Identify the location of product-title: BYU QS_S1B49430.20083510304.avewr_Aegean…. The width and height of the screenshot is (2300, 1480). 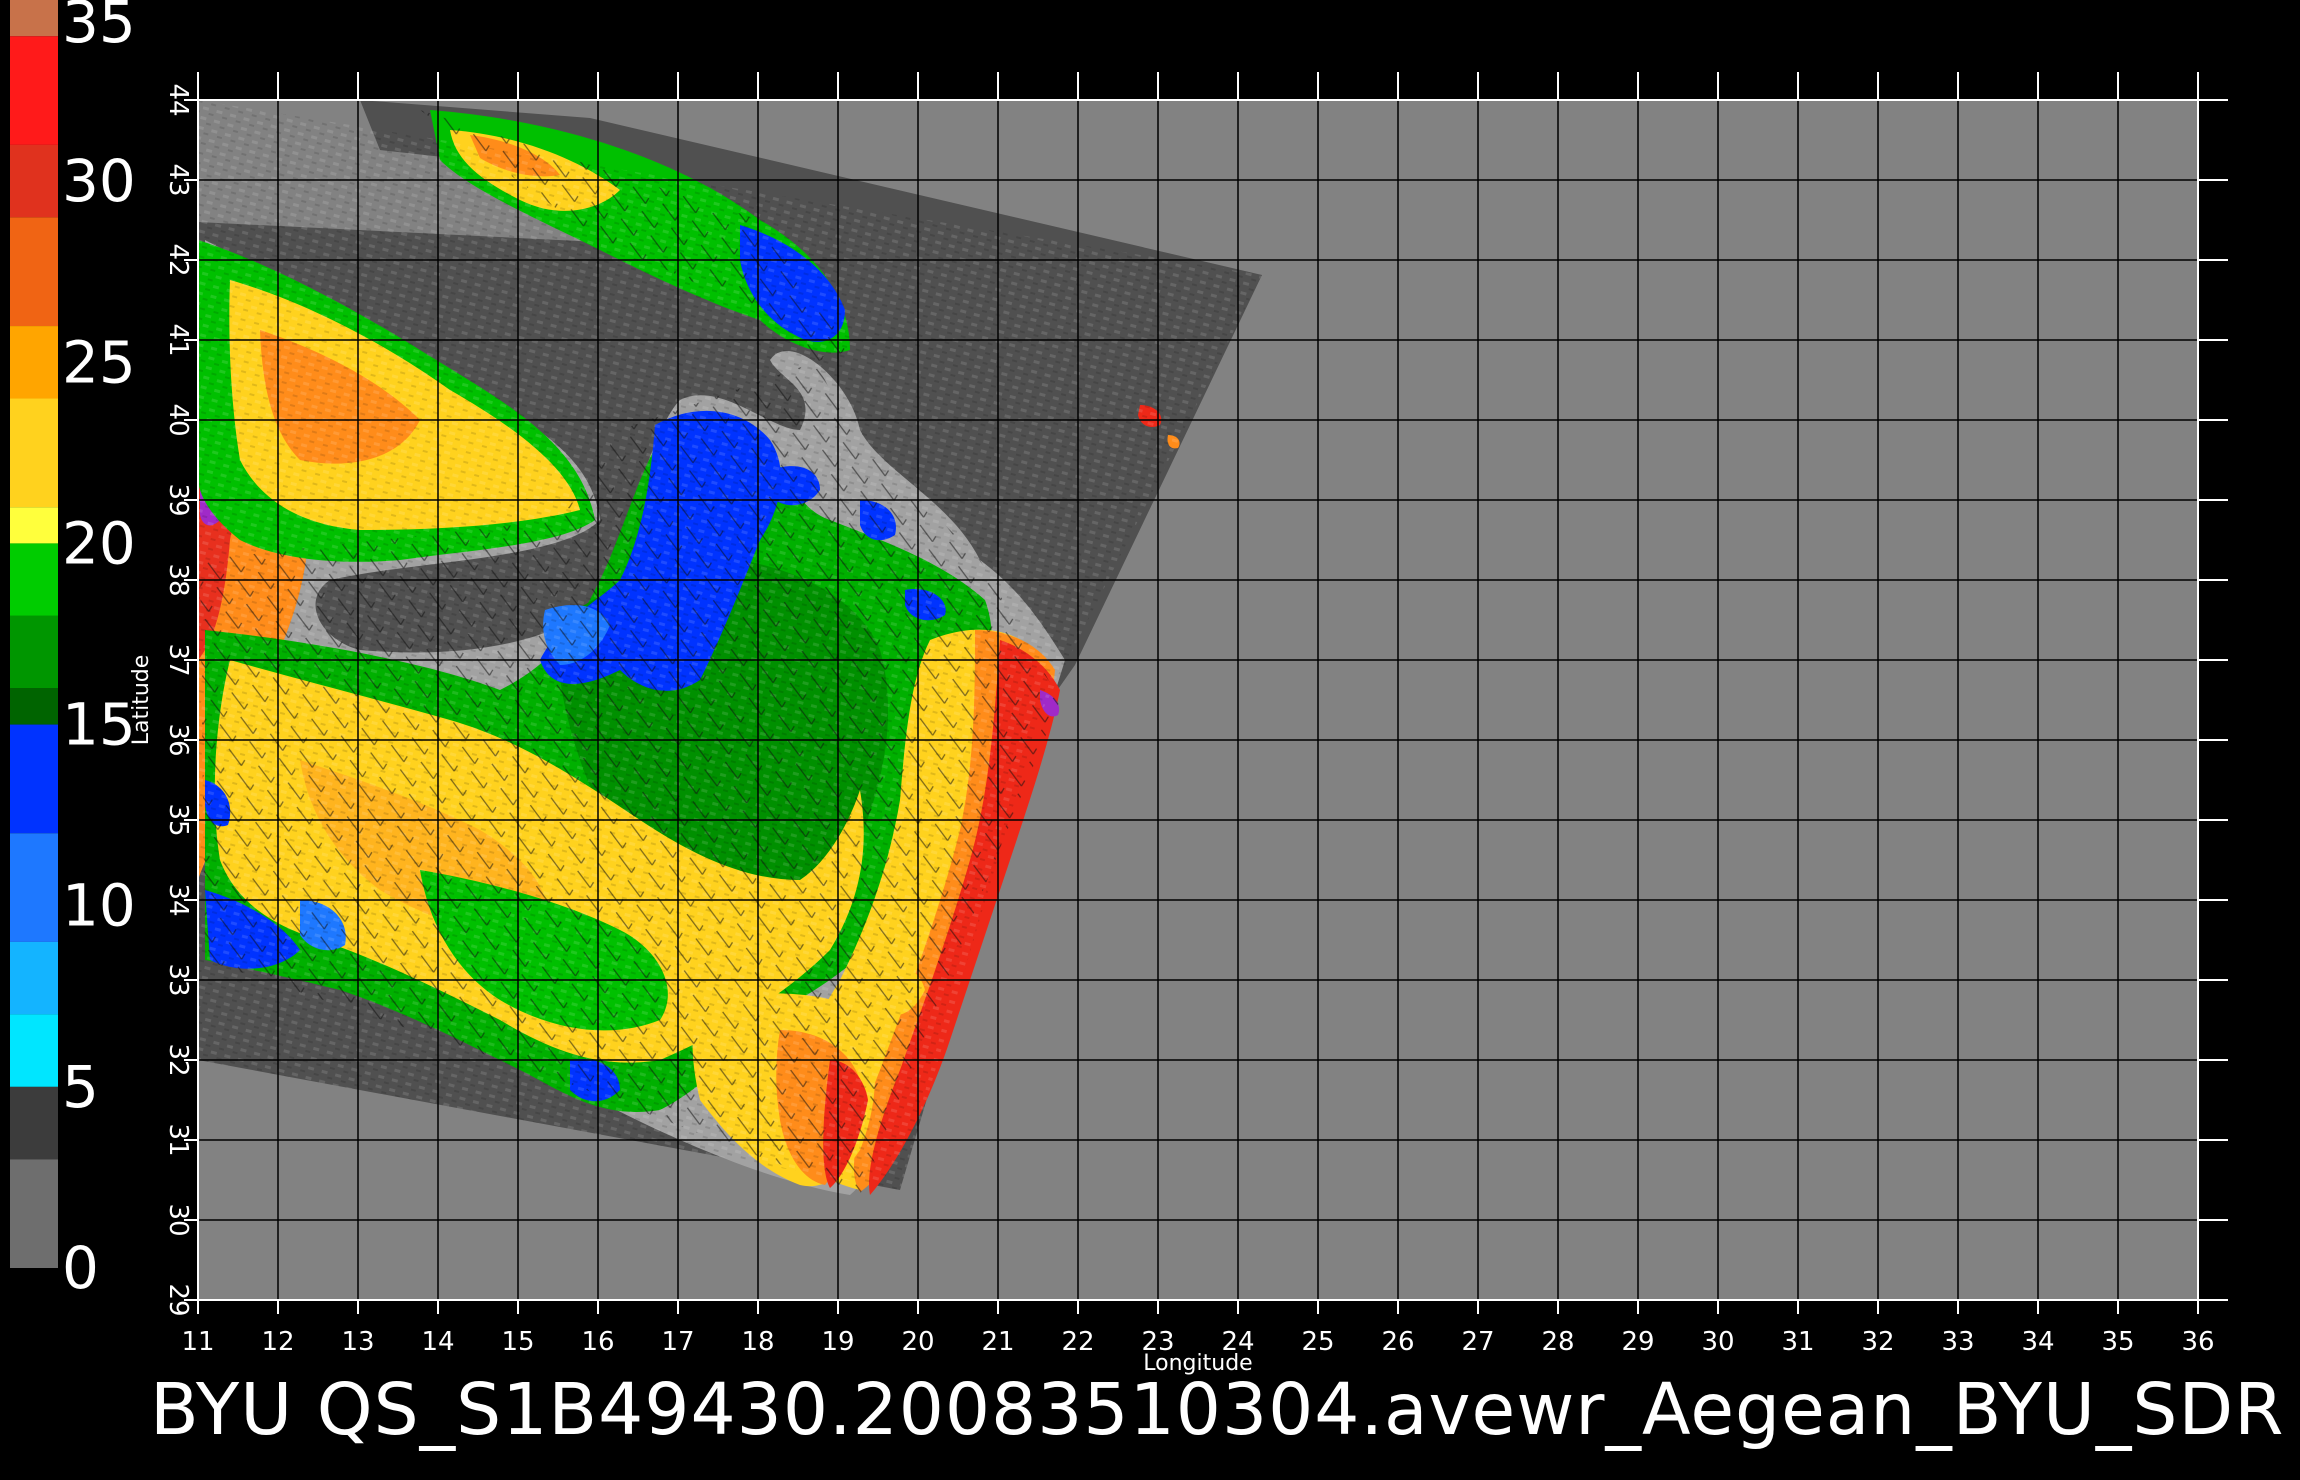
(1217, 1409).